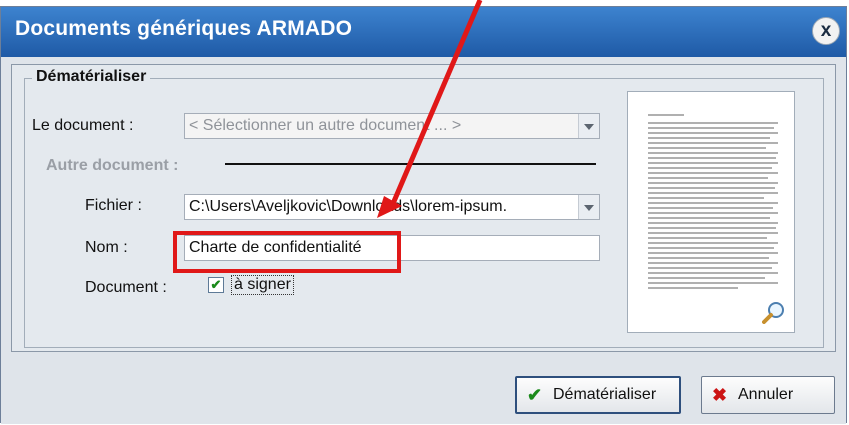 Image resolution: width=849 pixels, height=425 pixels. Describe the element at coordinates (262, 285) in the screenshot. I see `sign-checkbox-label: à signer` at that location.